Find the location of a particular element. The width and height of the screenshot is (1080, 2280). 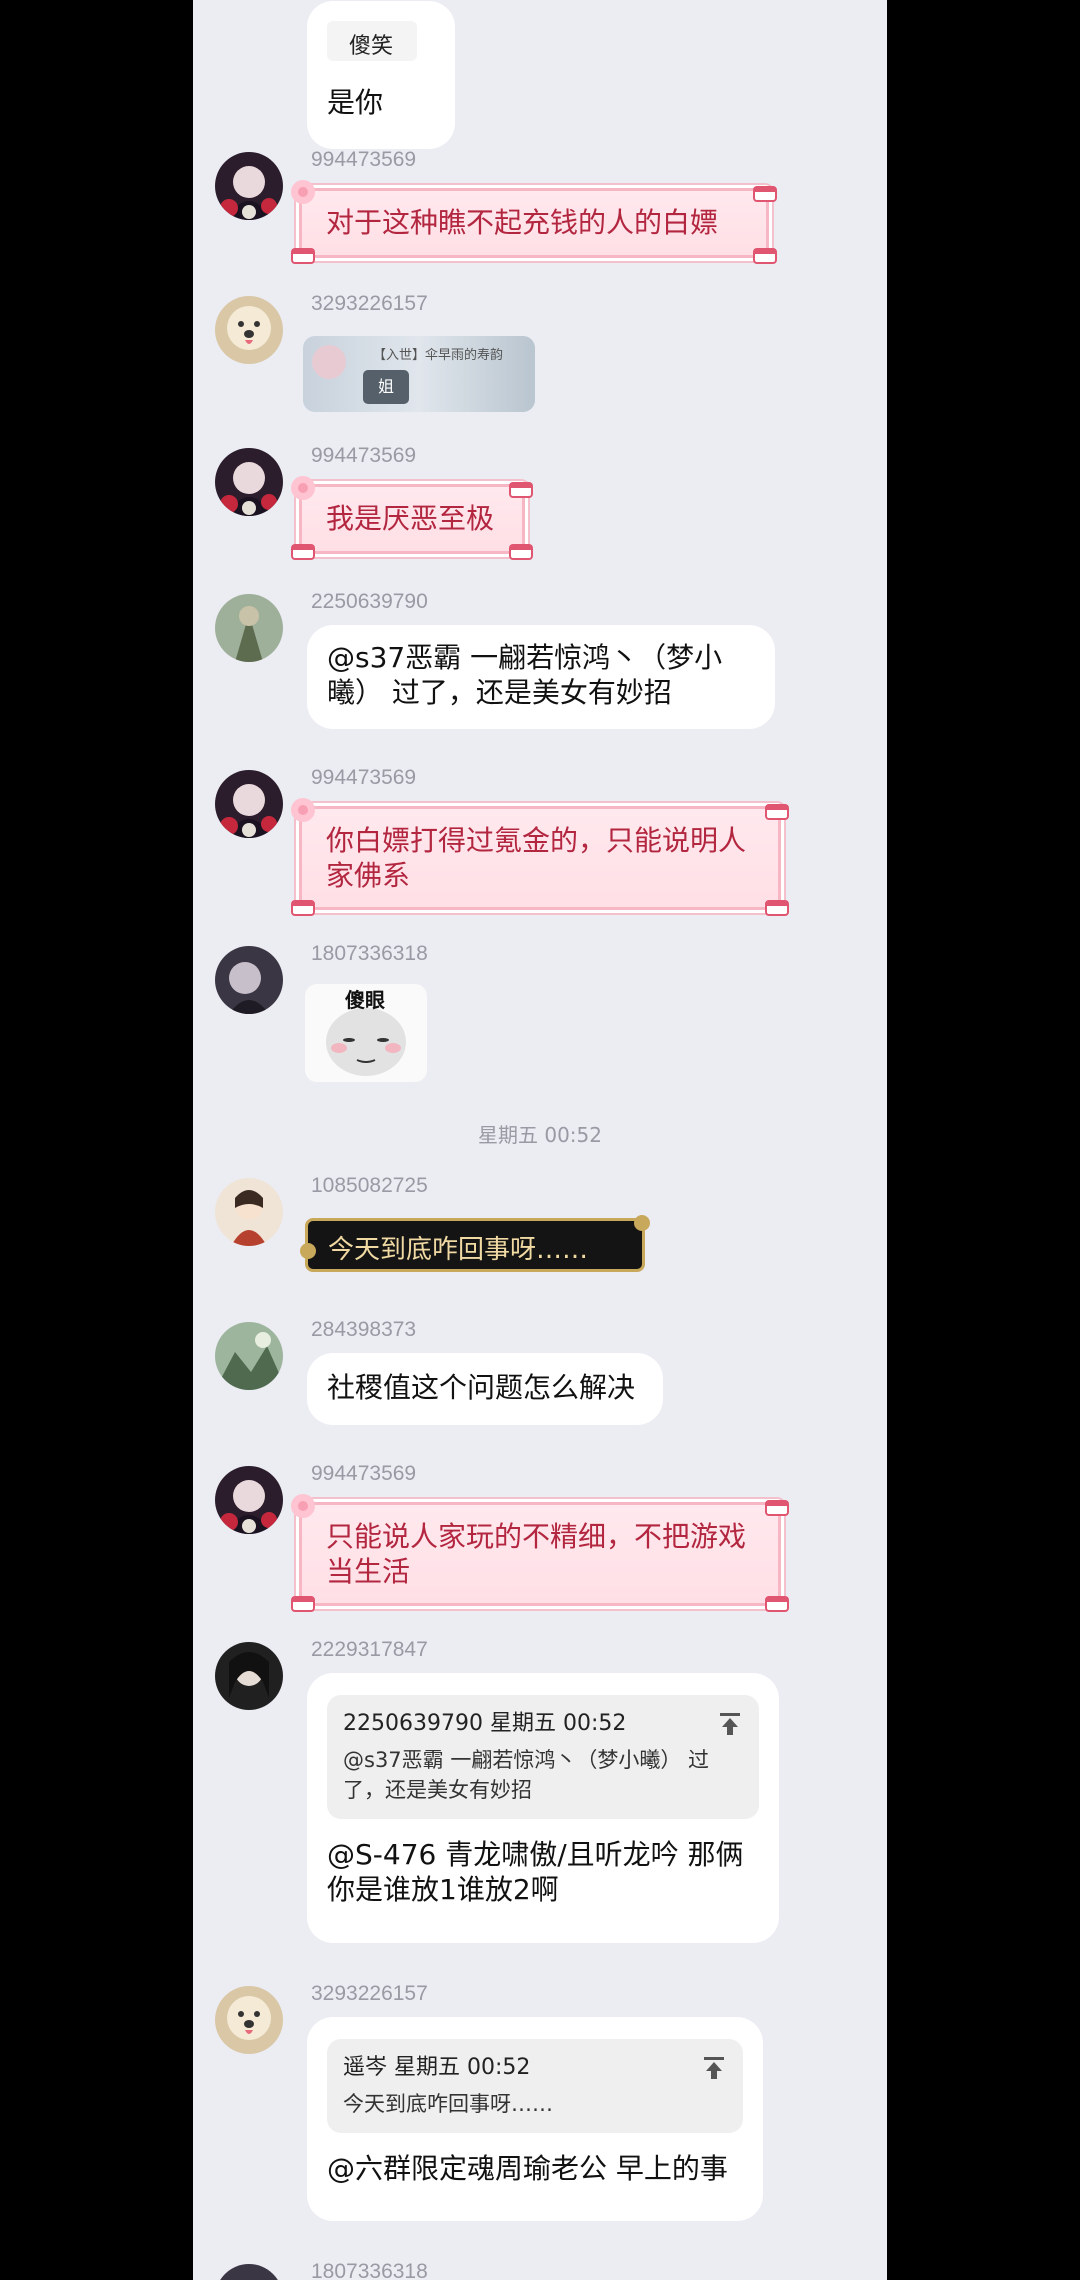

message-bubble: 傻笑 是你 is located at coordinates (381, 75).